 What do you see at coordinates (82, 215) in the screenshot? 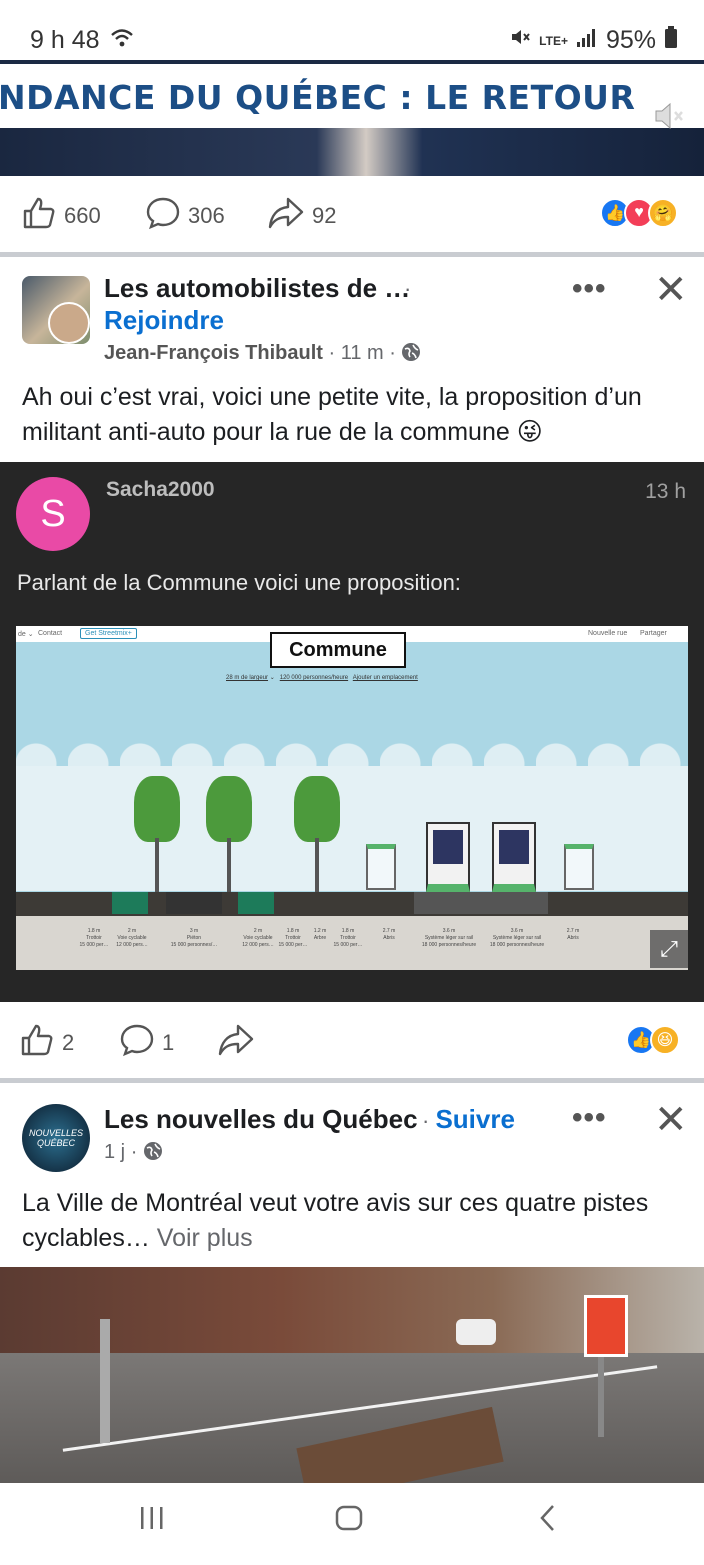
I see `like-count: 660` at bounding box center [82, 215].